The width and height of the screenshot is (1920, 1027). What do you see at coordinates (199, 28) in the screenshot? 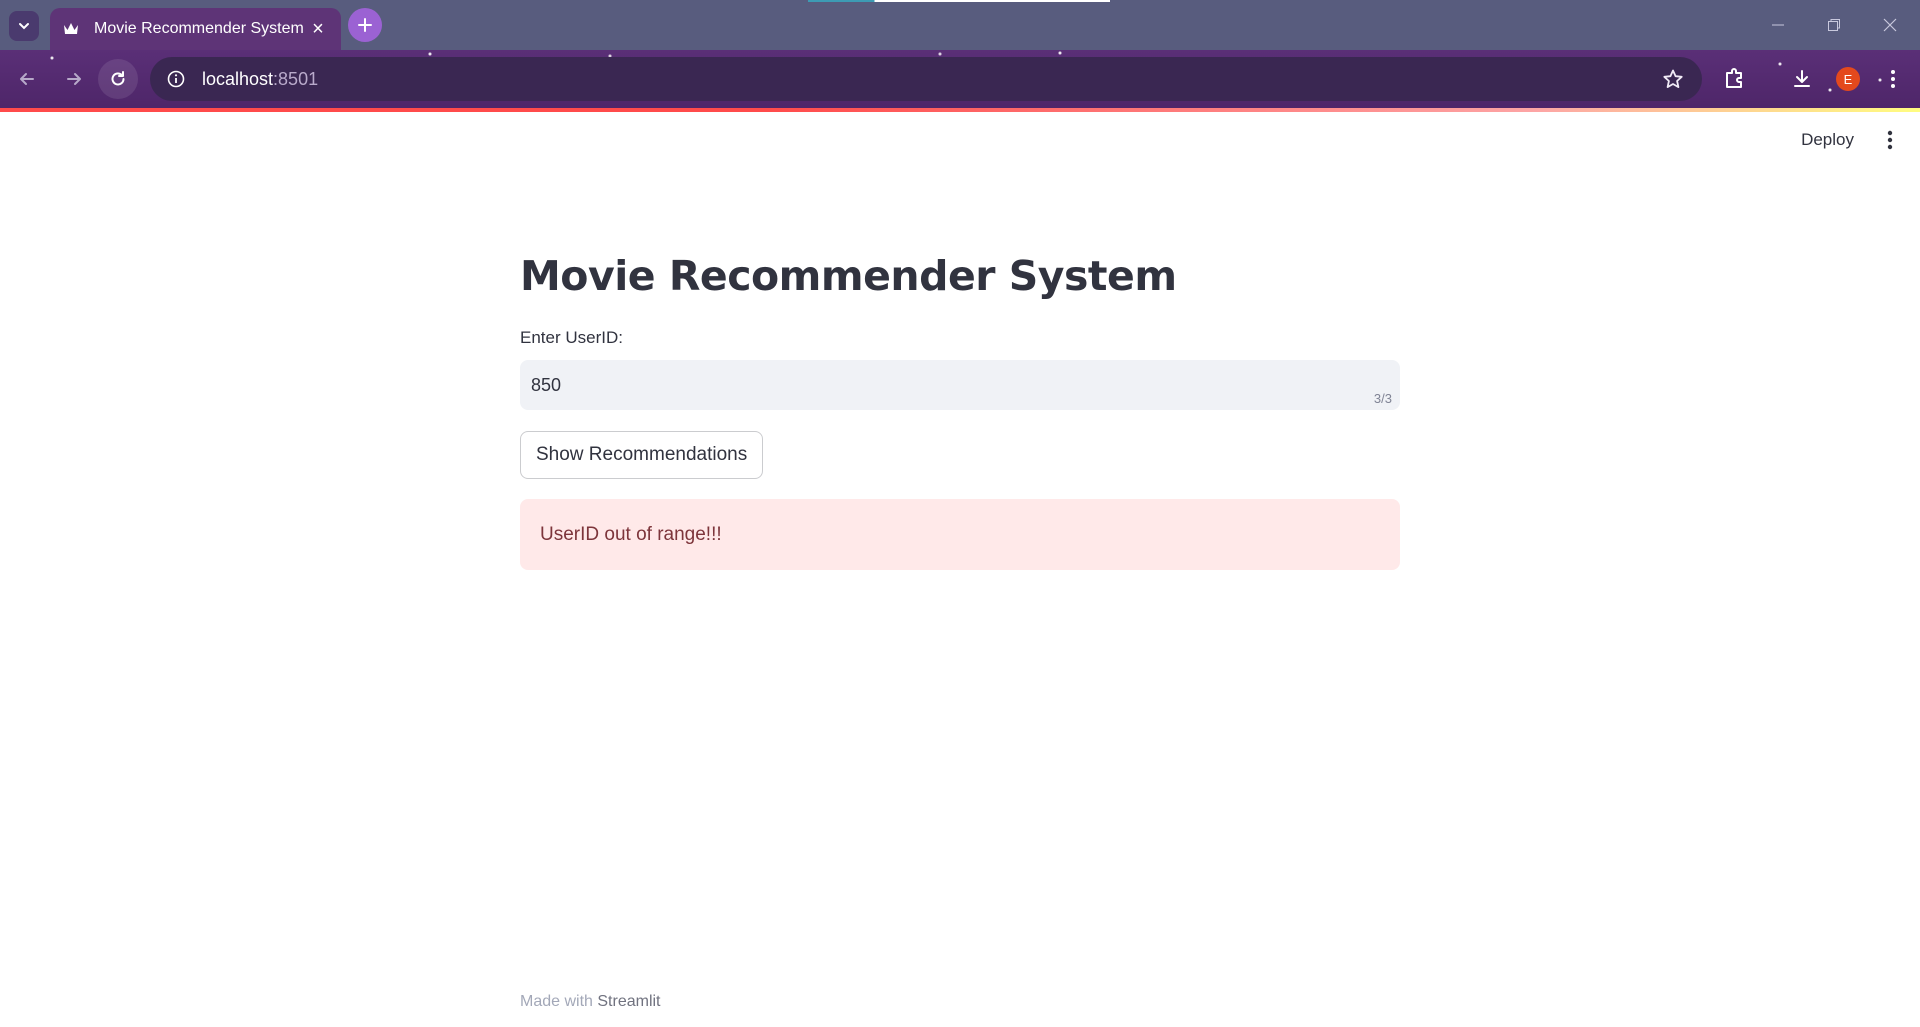
I see `tab-title: Movie Recommender System` at bounding box center [199, 28].